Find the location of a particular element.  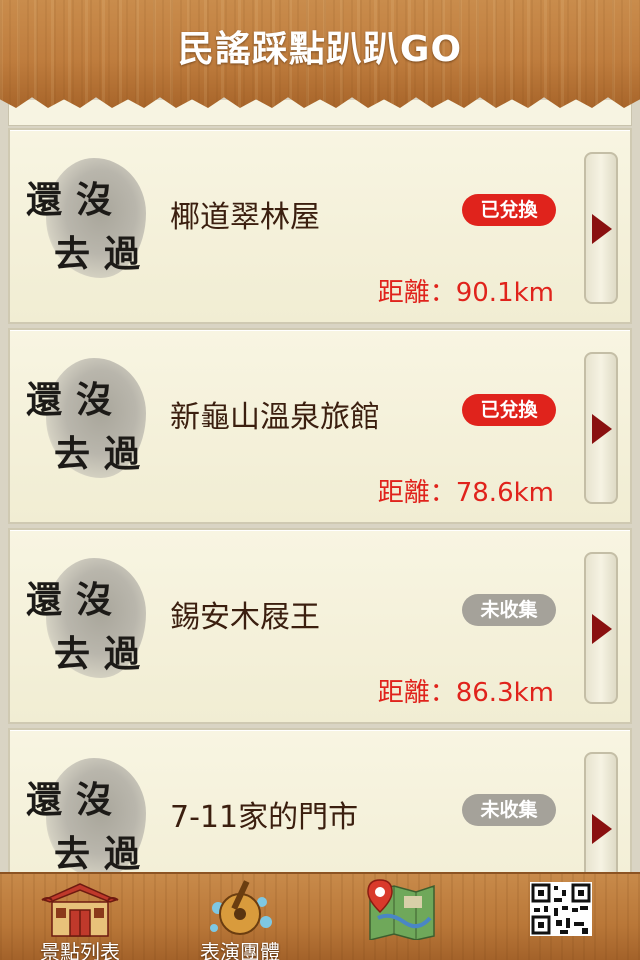

tab-spot-list: 景點列表 is located at coordinates (80, 917).